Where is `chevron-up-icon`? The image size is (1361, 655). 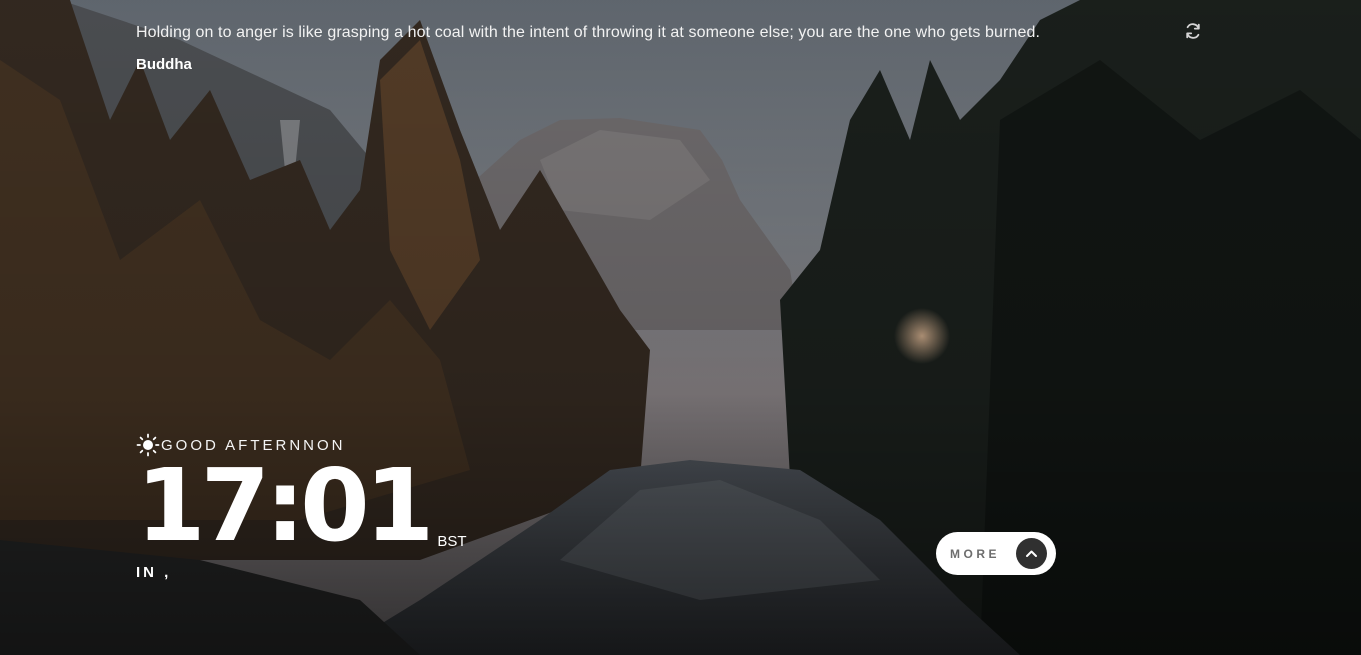
chevron-up-icon is located at coordinates (1031, 553).